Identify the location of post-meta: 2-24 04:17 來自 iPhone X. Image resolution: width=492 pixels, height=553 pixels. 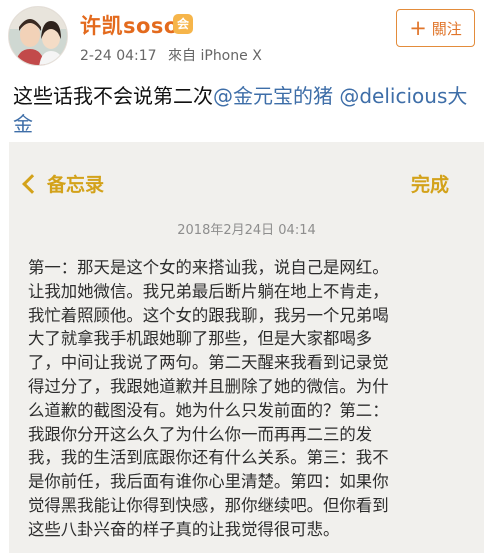
(174, 55).